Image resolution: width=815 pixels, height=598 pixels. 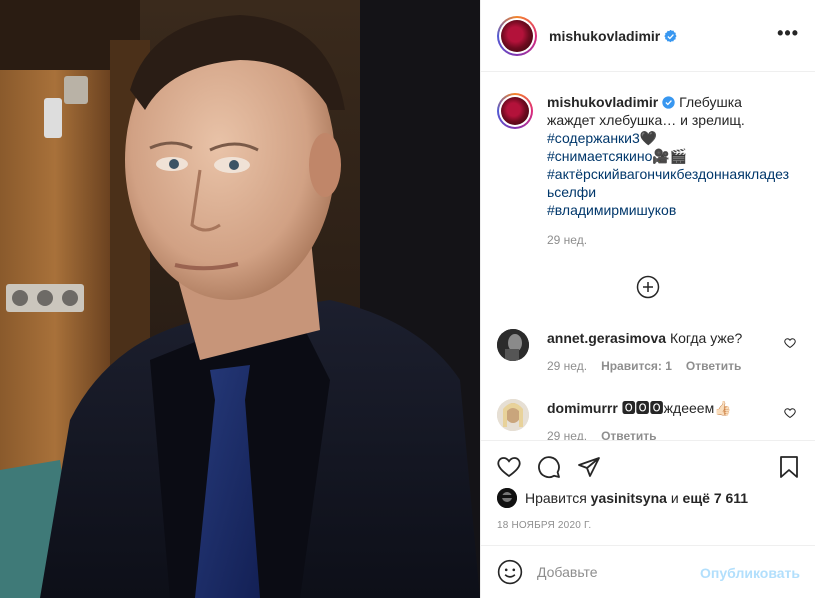 What do you see at coordinates (544, 525) in the screenshot?
I see `post-date: 18 ноября 2020 г.` at bounding box center [544, 525].